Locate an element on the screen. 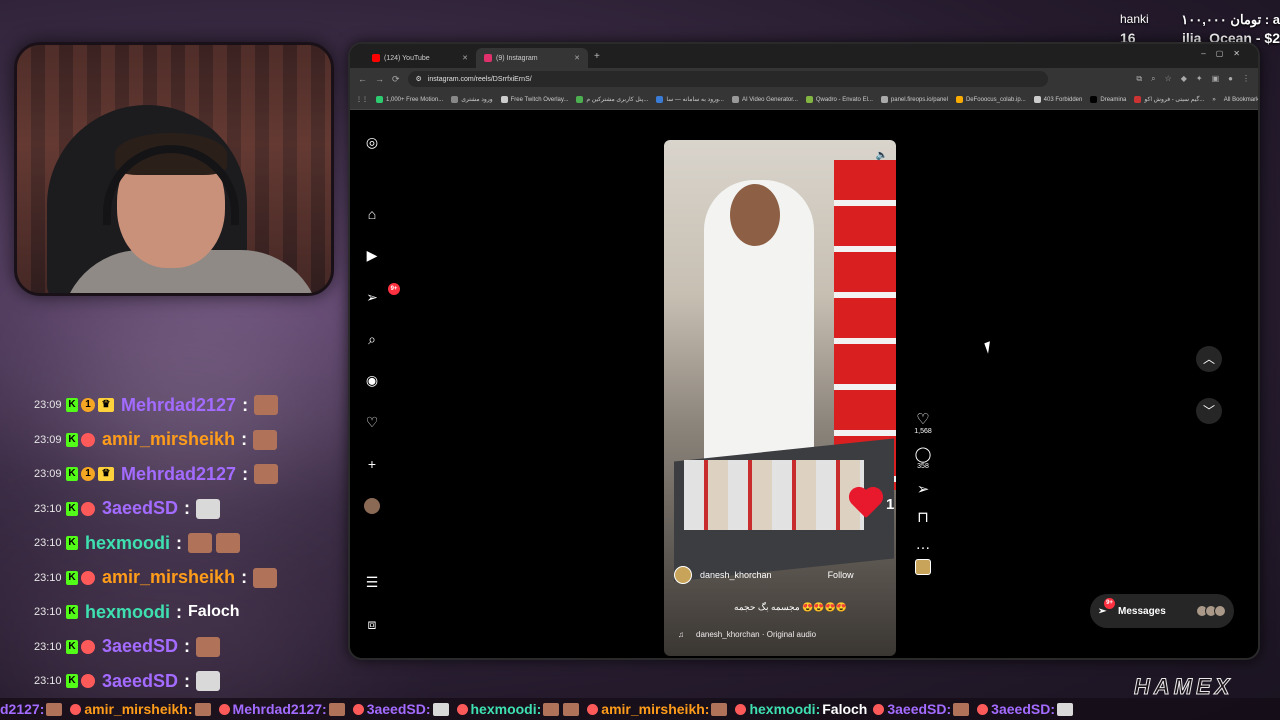 This screenshot has height=720, width=1280. create-icon: + is located at coordinates (372, 464).